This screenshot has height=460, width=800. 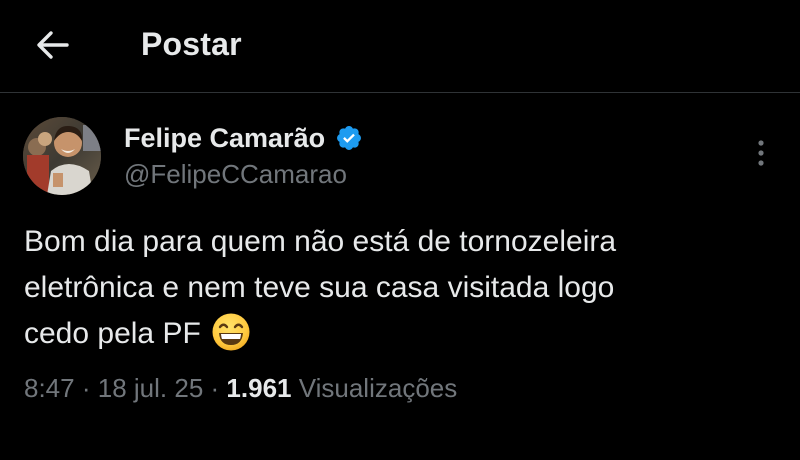 I want to click on more-vertical-icon, so click(x=761, y=153).